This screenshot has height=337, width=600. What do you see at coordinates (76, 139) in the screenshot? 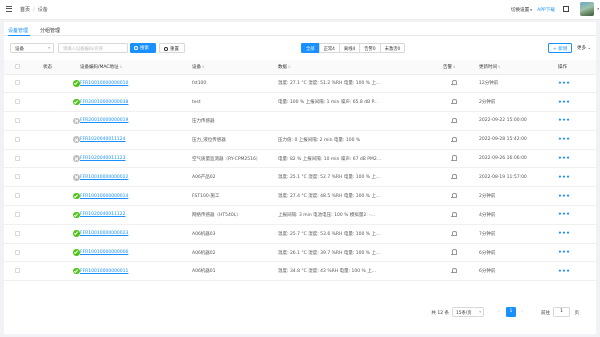
I see `status-offline-icon` at bounding box center [76, 139].